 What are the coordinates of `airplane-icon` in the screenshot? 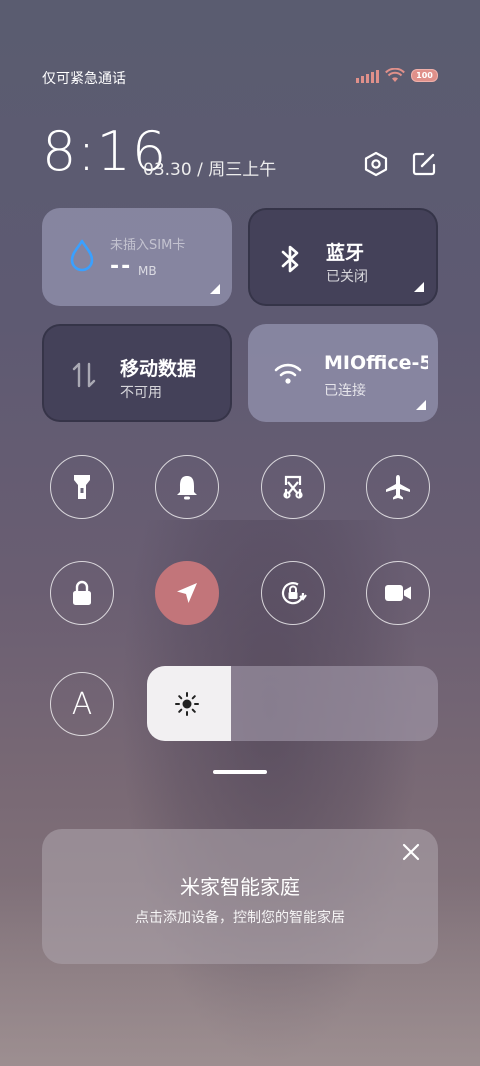 It's located at (398, 487).